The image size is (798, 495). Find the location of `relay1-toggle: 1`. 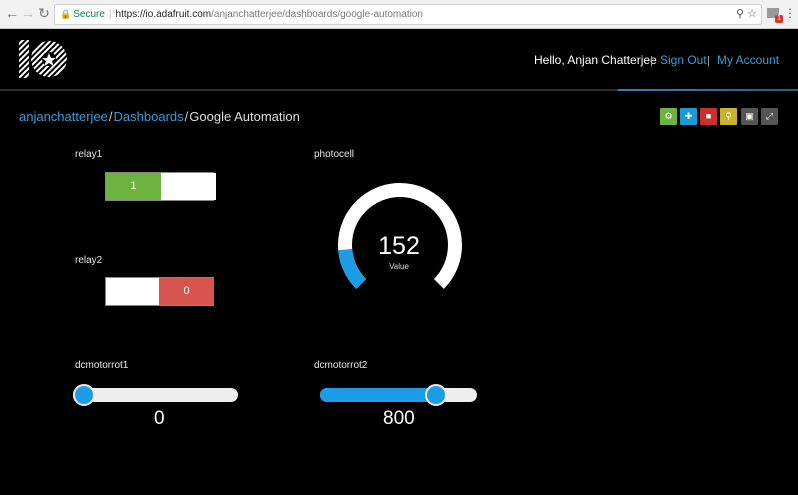

relay1-toggle: 1 is located at coordinates (160, 186).